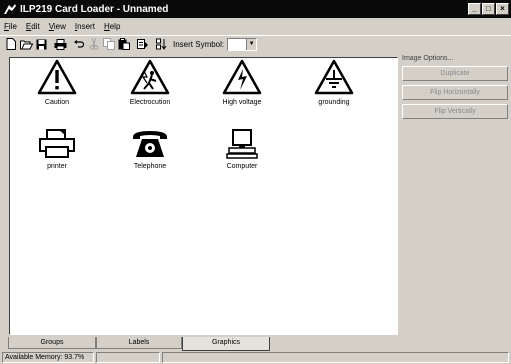 Image resolution: width=511 pixels, height=364 pixels. Describe the element at coordinates (242, 77) in the screenshot. I see `high-voltage-icon` at that location.